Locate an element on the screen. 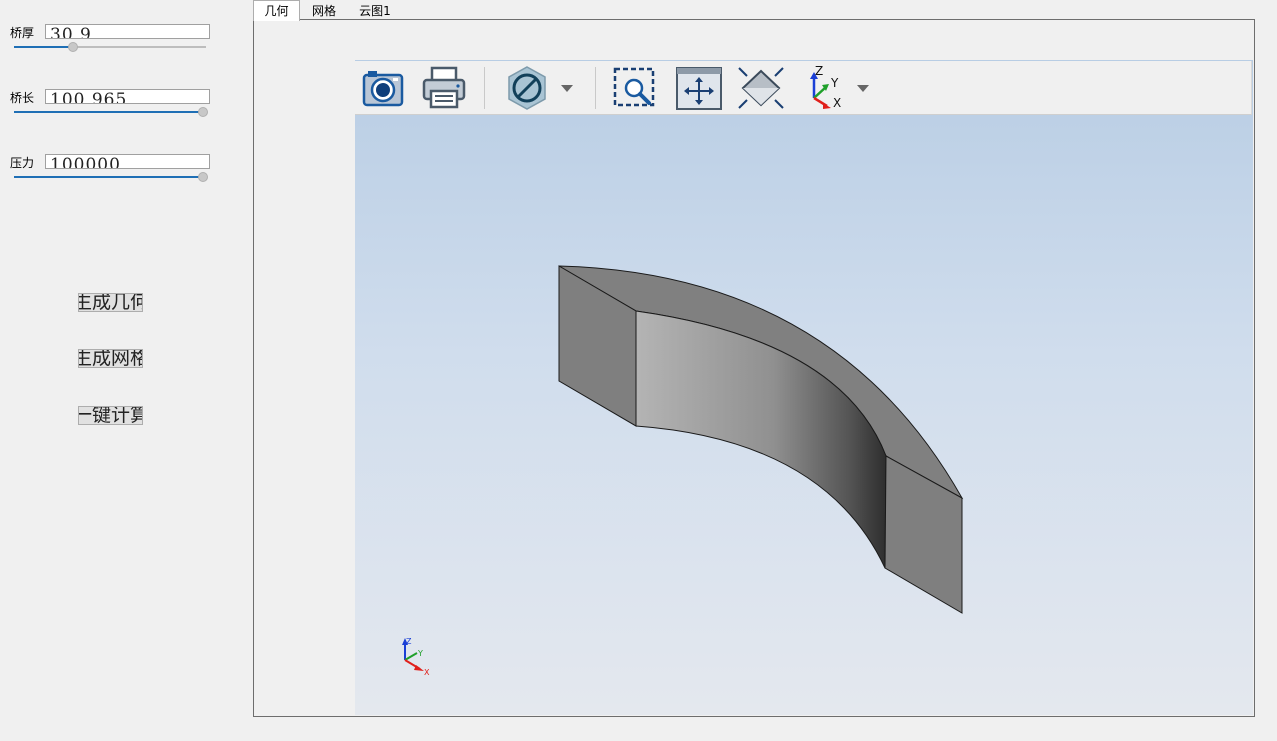 This screenshot has width=1277, height=741. camera-icon is located at coordinates (383, 88).